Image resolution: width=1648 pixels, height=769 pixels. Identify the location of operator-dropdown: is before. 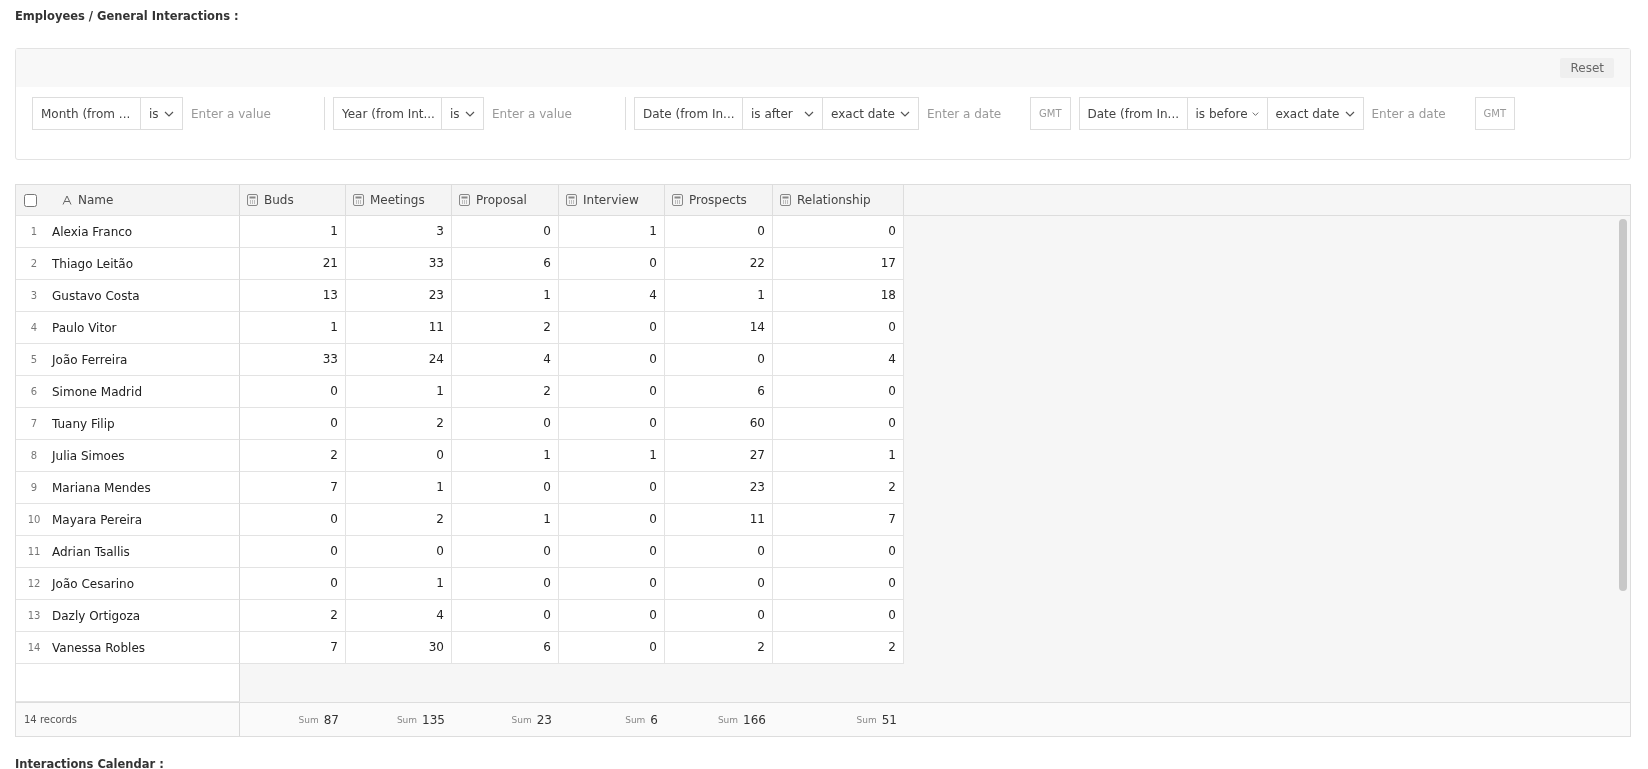
(1226, 113).